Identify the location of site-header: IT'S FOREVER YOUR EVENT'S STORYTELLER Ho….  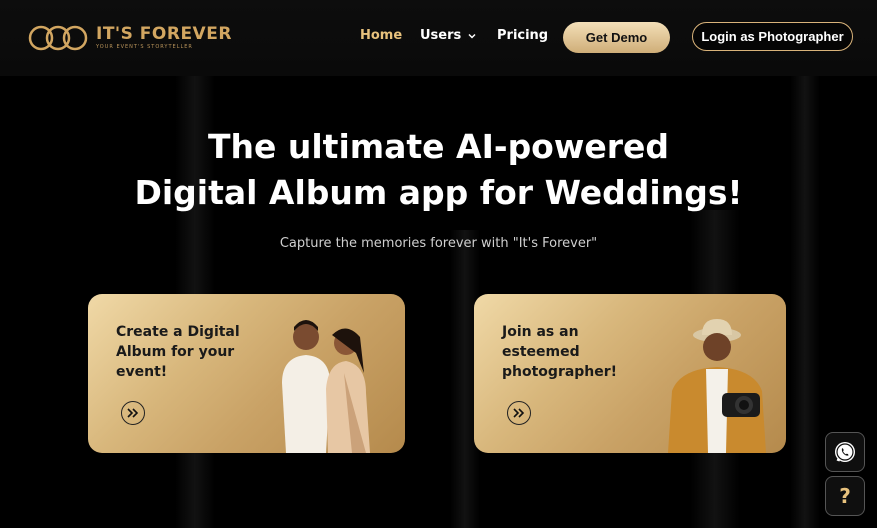
(438, 38).